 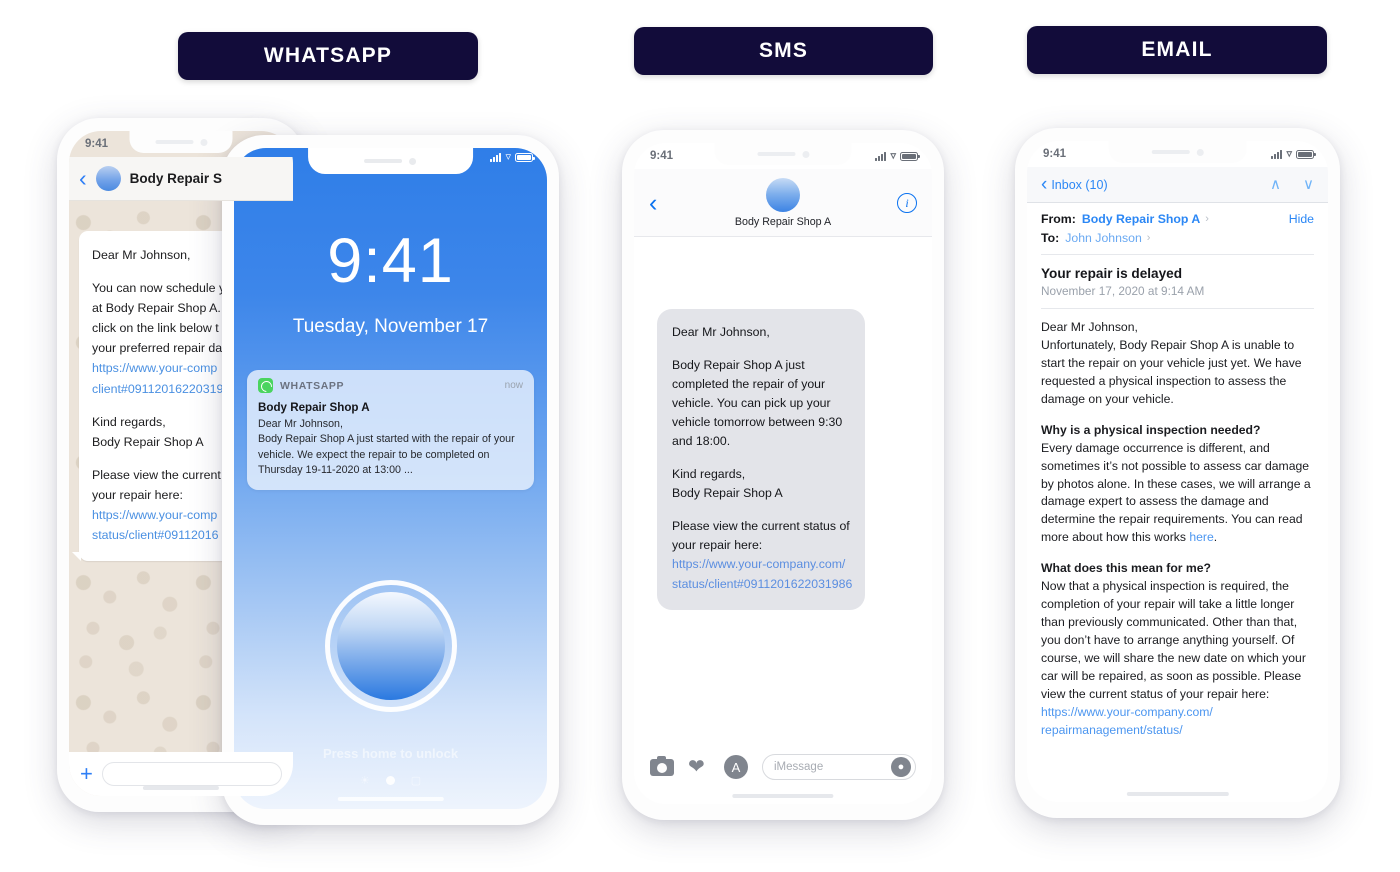 I want to click on email-heading-2: What does this mean for me?, so click(x=1126, y=568).